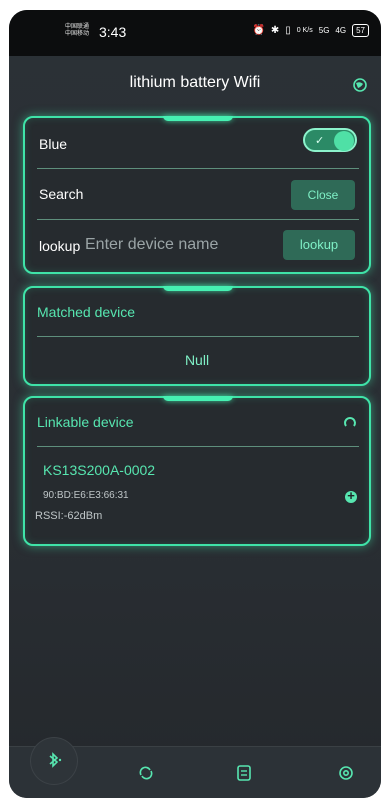 The height and width of the screenshot is (800, 390). I want to click on matched-device-card: Matched device Null, so click(197, 336).